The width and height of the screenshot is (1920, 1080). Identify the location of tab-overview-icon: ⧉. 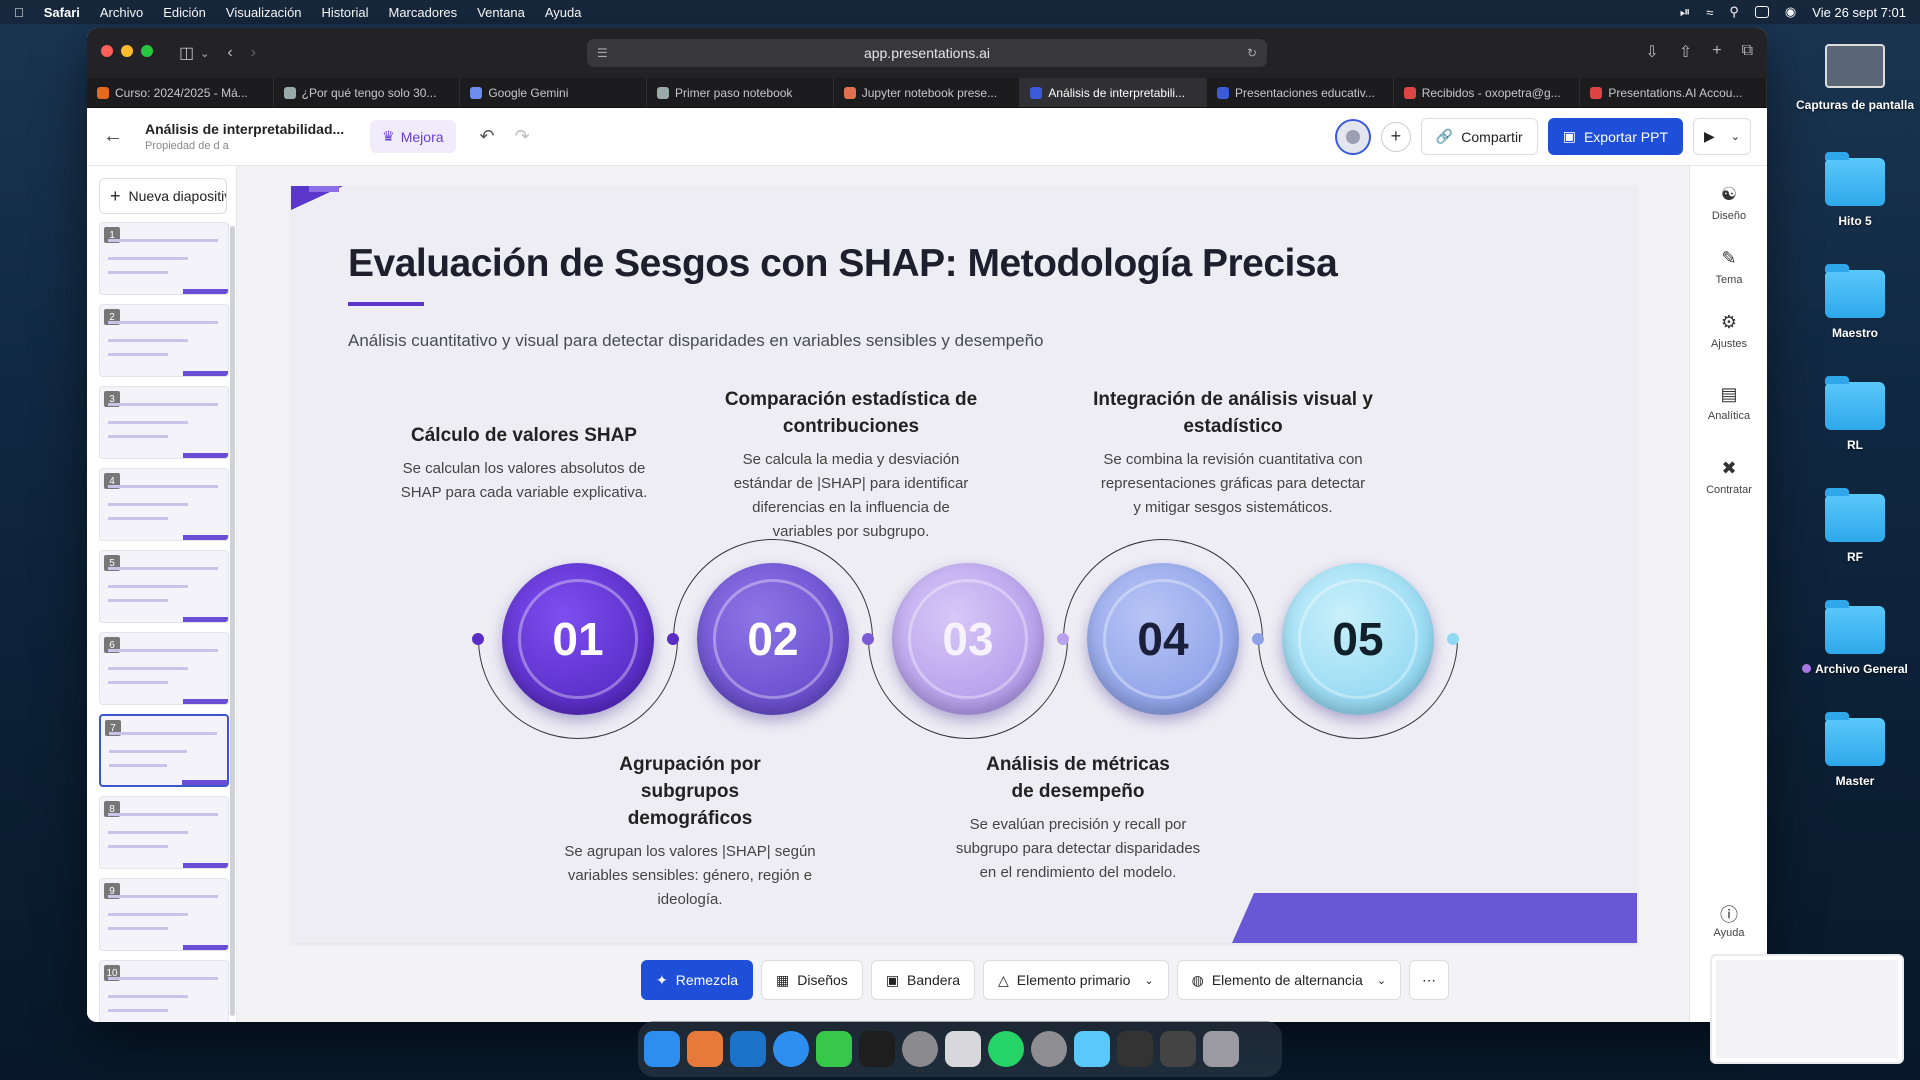
(1747, 52).